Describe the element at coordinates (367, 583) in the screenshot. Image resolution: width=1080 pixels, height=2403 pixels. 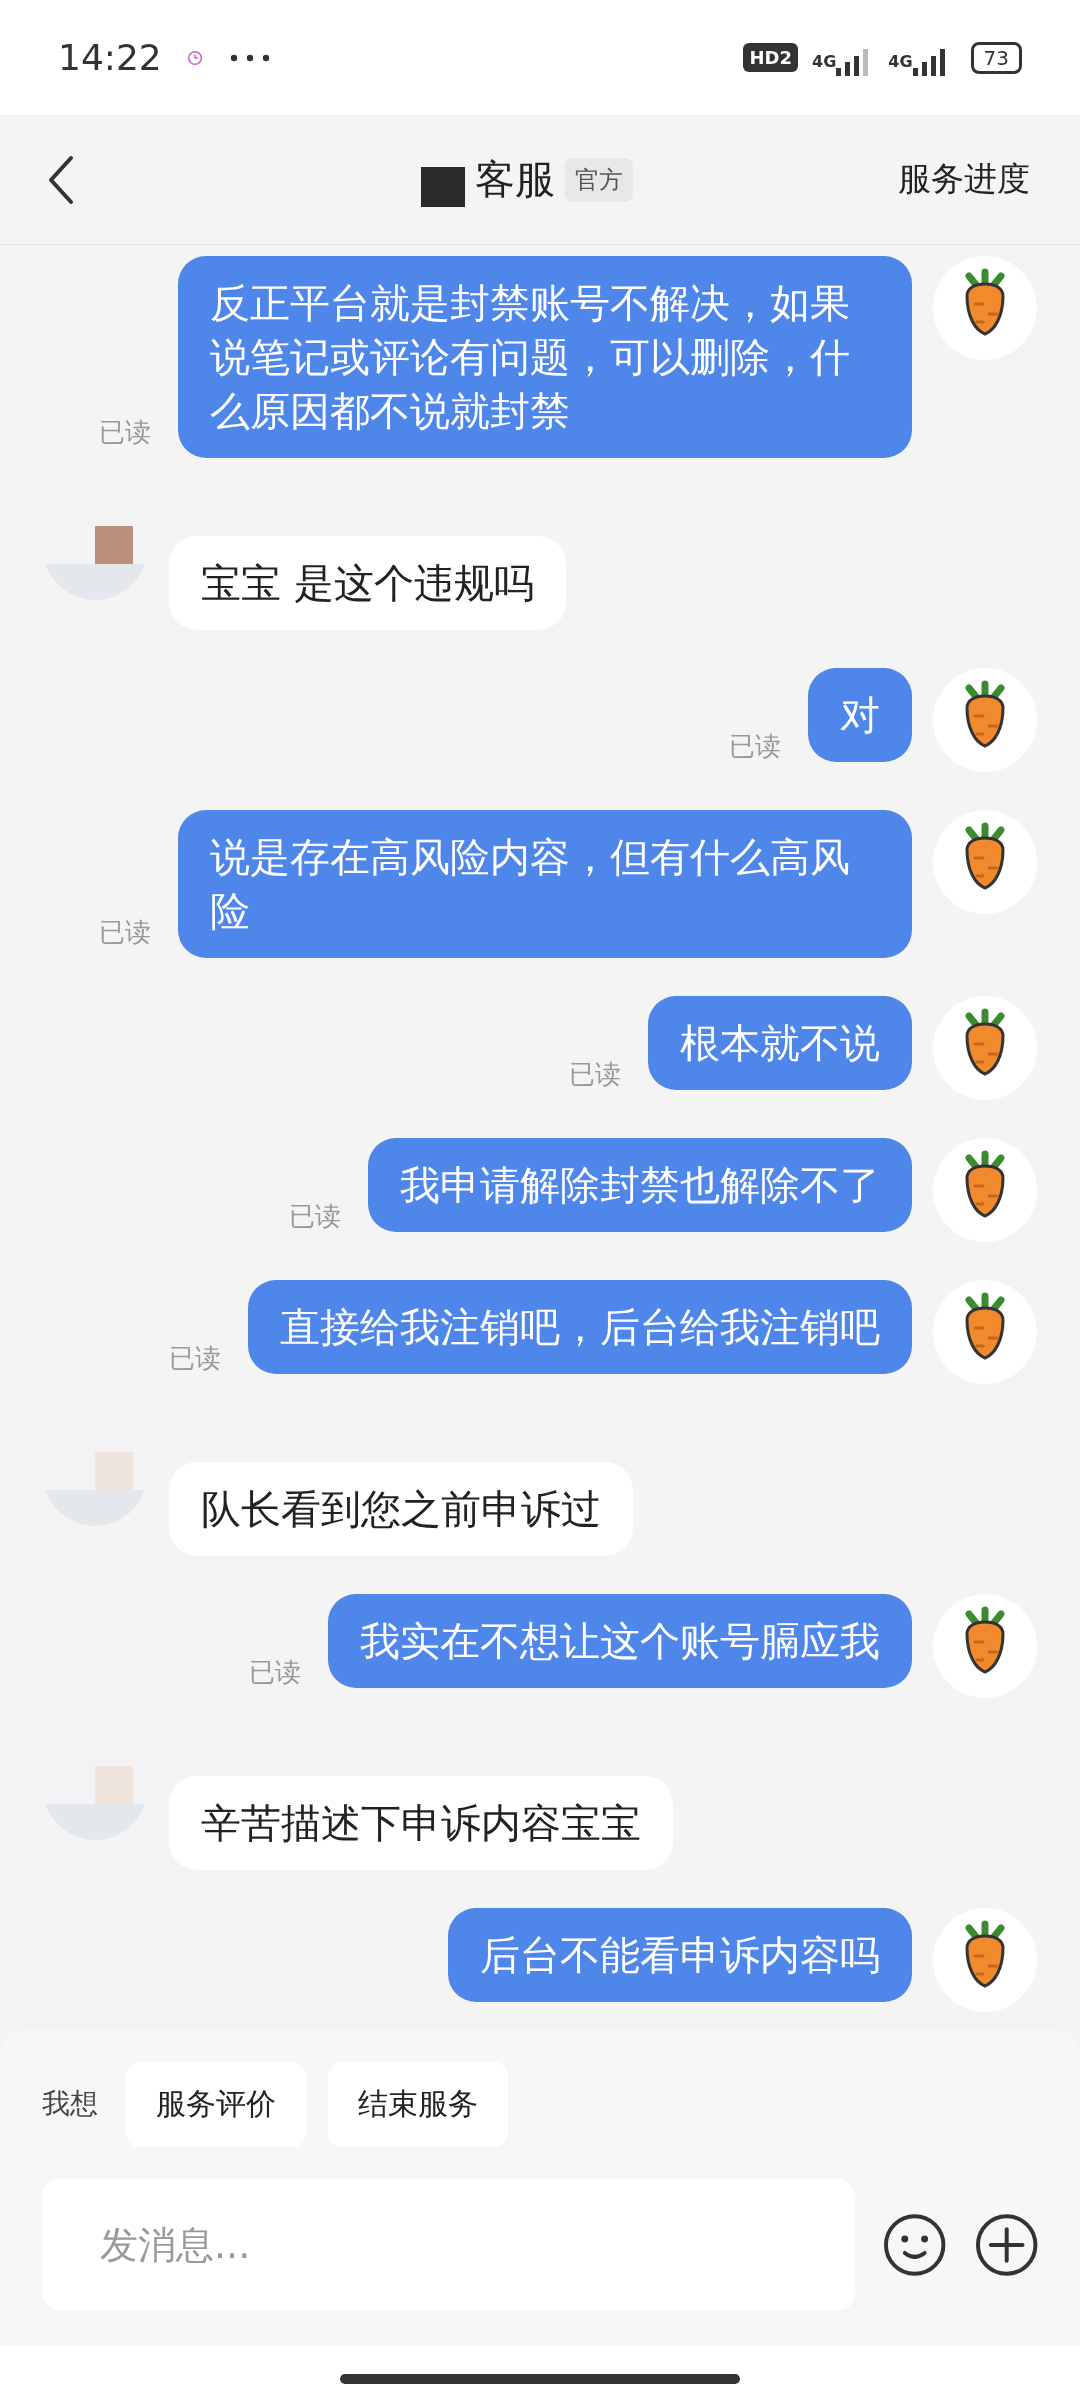
I see `message-bubble: 宝宝 是这个违规吗` at that location.